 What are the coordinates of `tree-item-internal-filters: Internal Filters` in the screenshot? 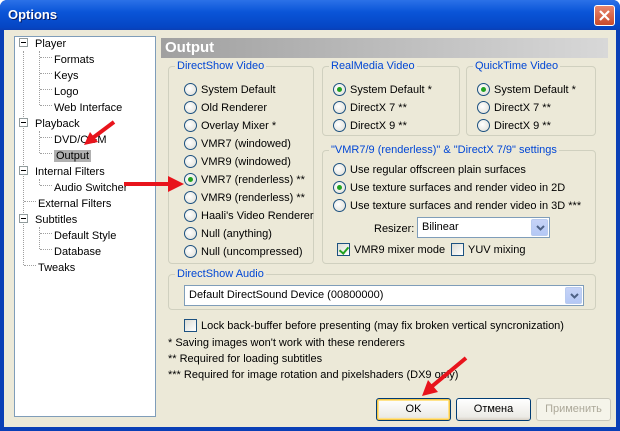 It's located at (70, 172).